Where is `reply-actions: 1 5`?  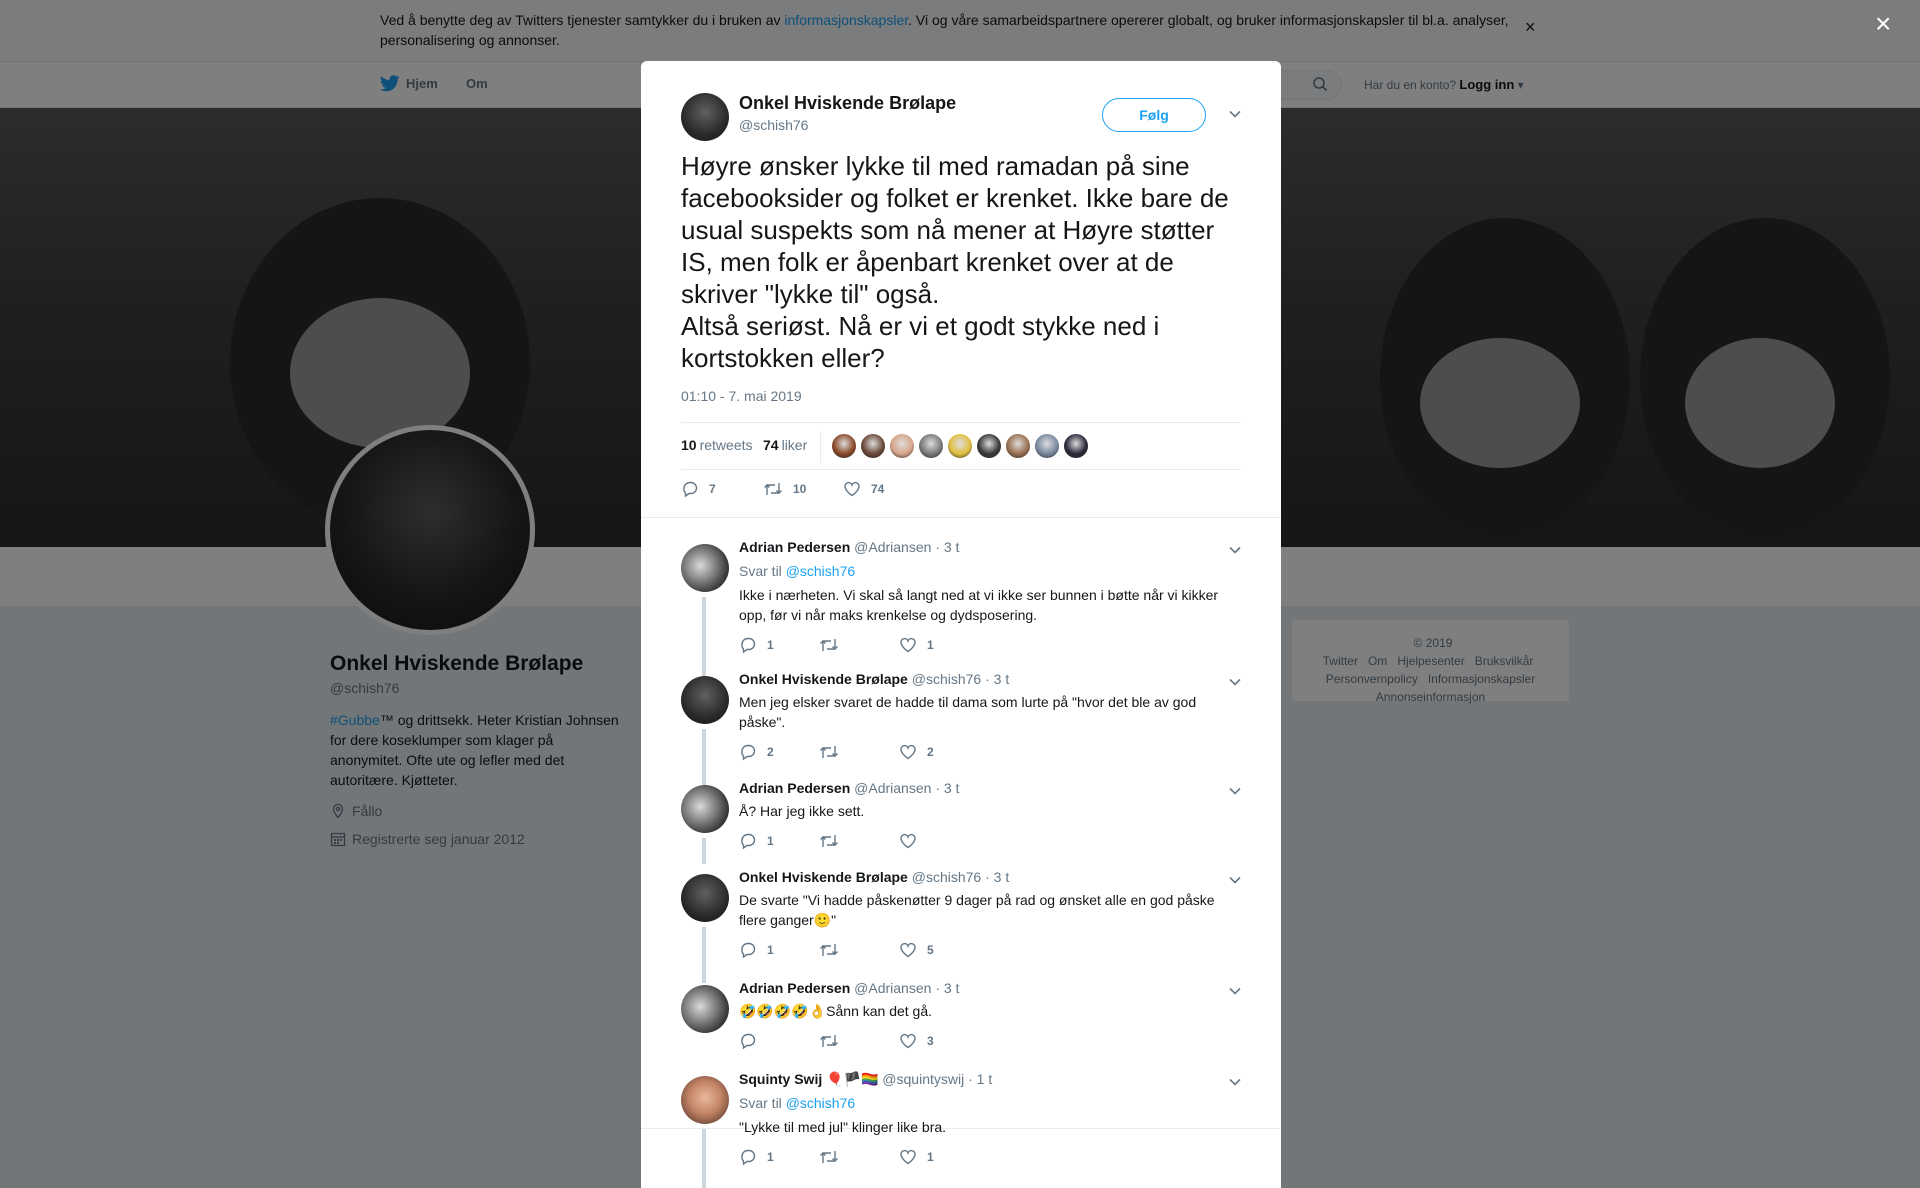 reply-actions: 1 5 is located at coordinates (859, 950).